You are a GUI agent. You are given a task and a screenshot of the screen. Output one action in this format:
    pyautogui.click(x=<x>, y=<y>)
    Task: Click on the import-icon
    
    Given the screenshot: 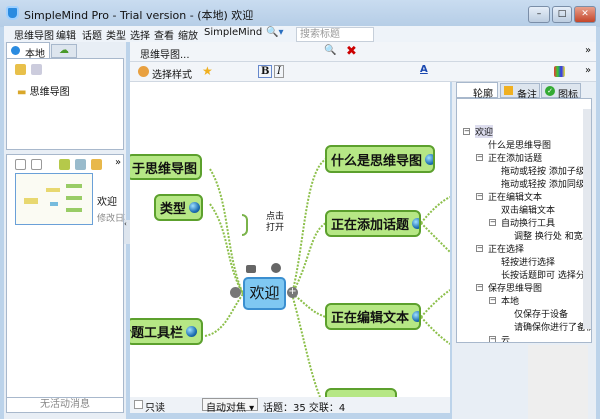 What is the action you would take?
    pyautogui.click(x=64, y=164)
    